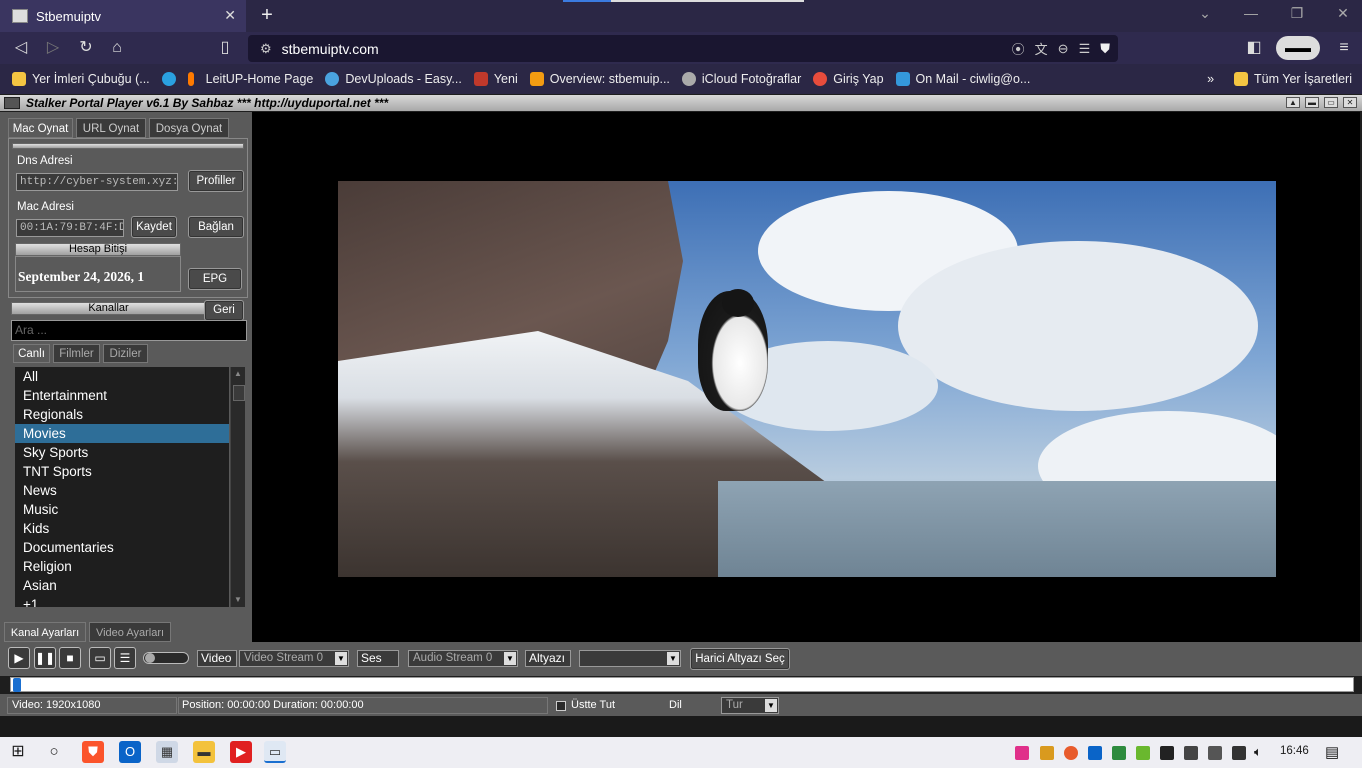  What do you see at coordinates (1239, 753) in the screenshot?
I see `tray-wifi-icon` at bounding box center [1239, 753].